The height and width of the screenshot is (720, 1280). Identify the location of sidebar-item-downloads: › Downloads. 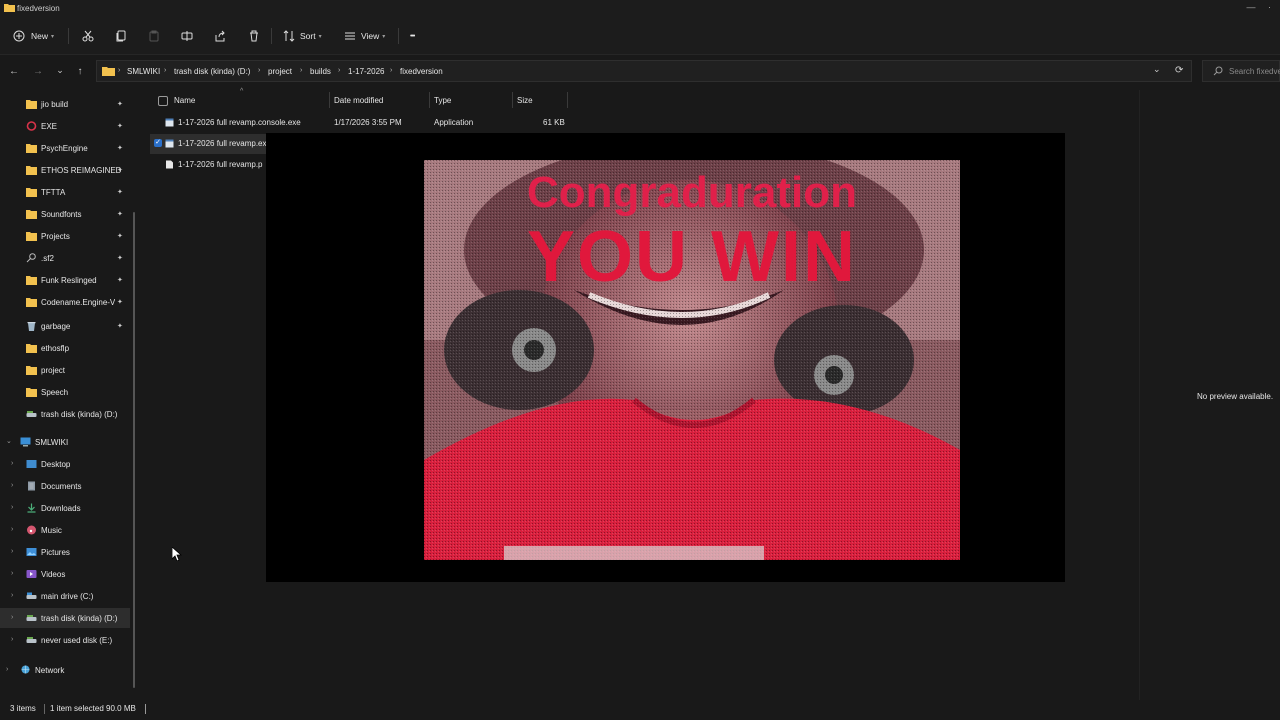
(65, 508).